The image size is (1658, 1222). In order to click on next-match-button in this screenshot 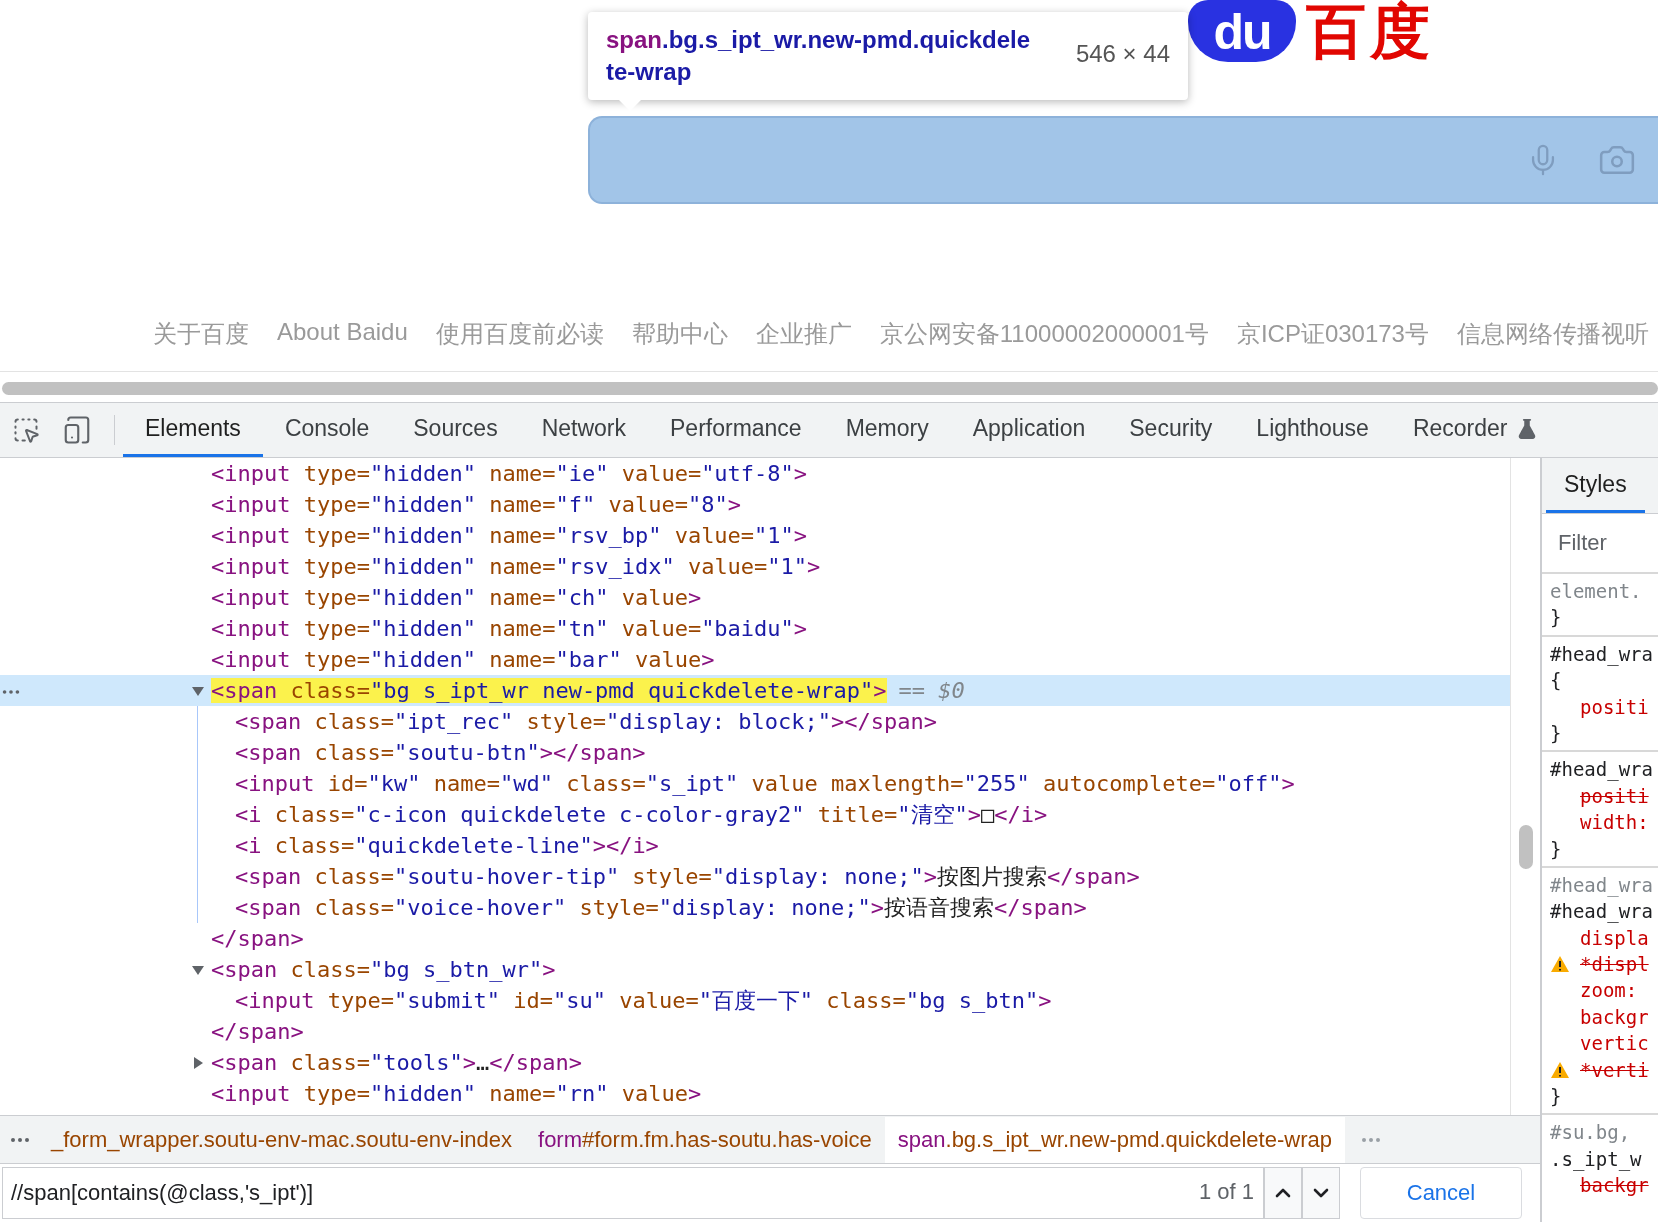, I will do `click(1321, 1193)`.